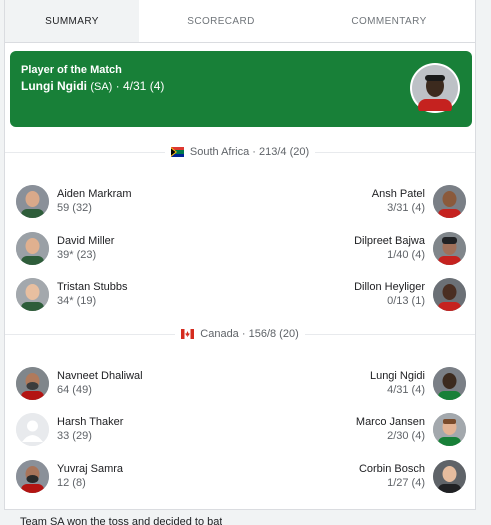 The height and width of the screenshot is (525, 491). I want to click on player-stat: 12 (8), so click(71, 483).